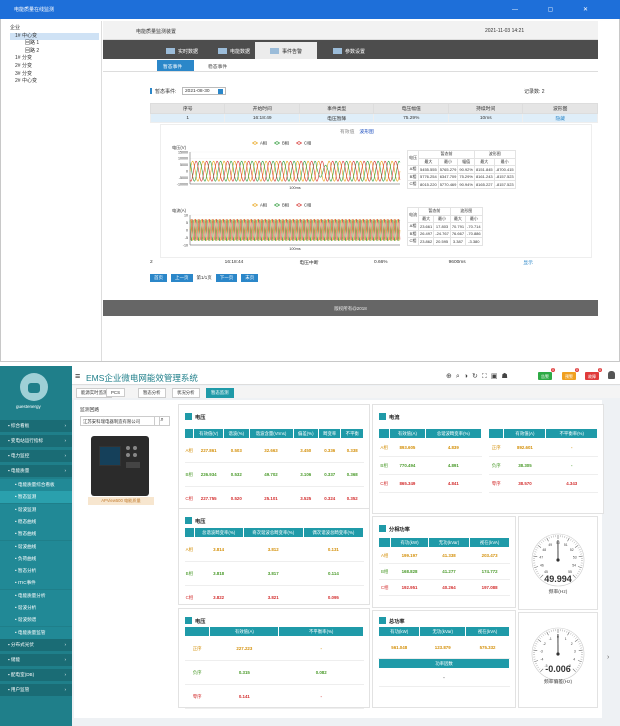 The width and height of the screenshot is (620, 726). What do you see at coordinates (152, 393) in the screenshot?
I see `crumb-tab: 暂态分析` at bounding box center [152, 393].